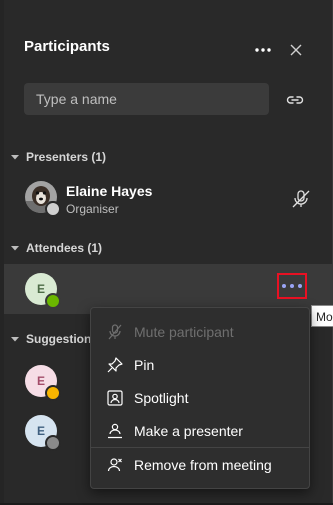 This screenshot has height=505, width=333. Describe the element at coordinates (115, 398) in the screenshot. I see `spotlight-icon` at that location.